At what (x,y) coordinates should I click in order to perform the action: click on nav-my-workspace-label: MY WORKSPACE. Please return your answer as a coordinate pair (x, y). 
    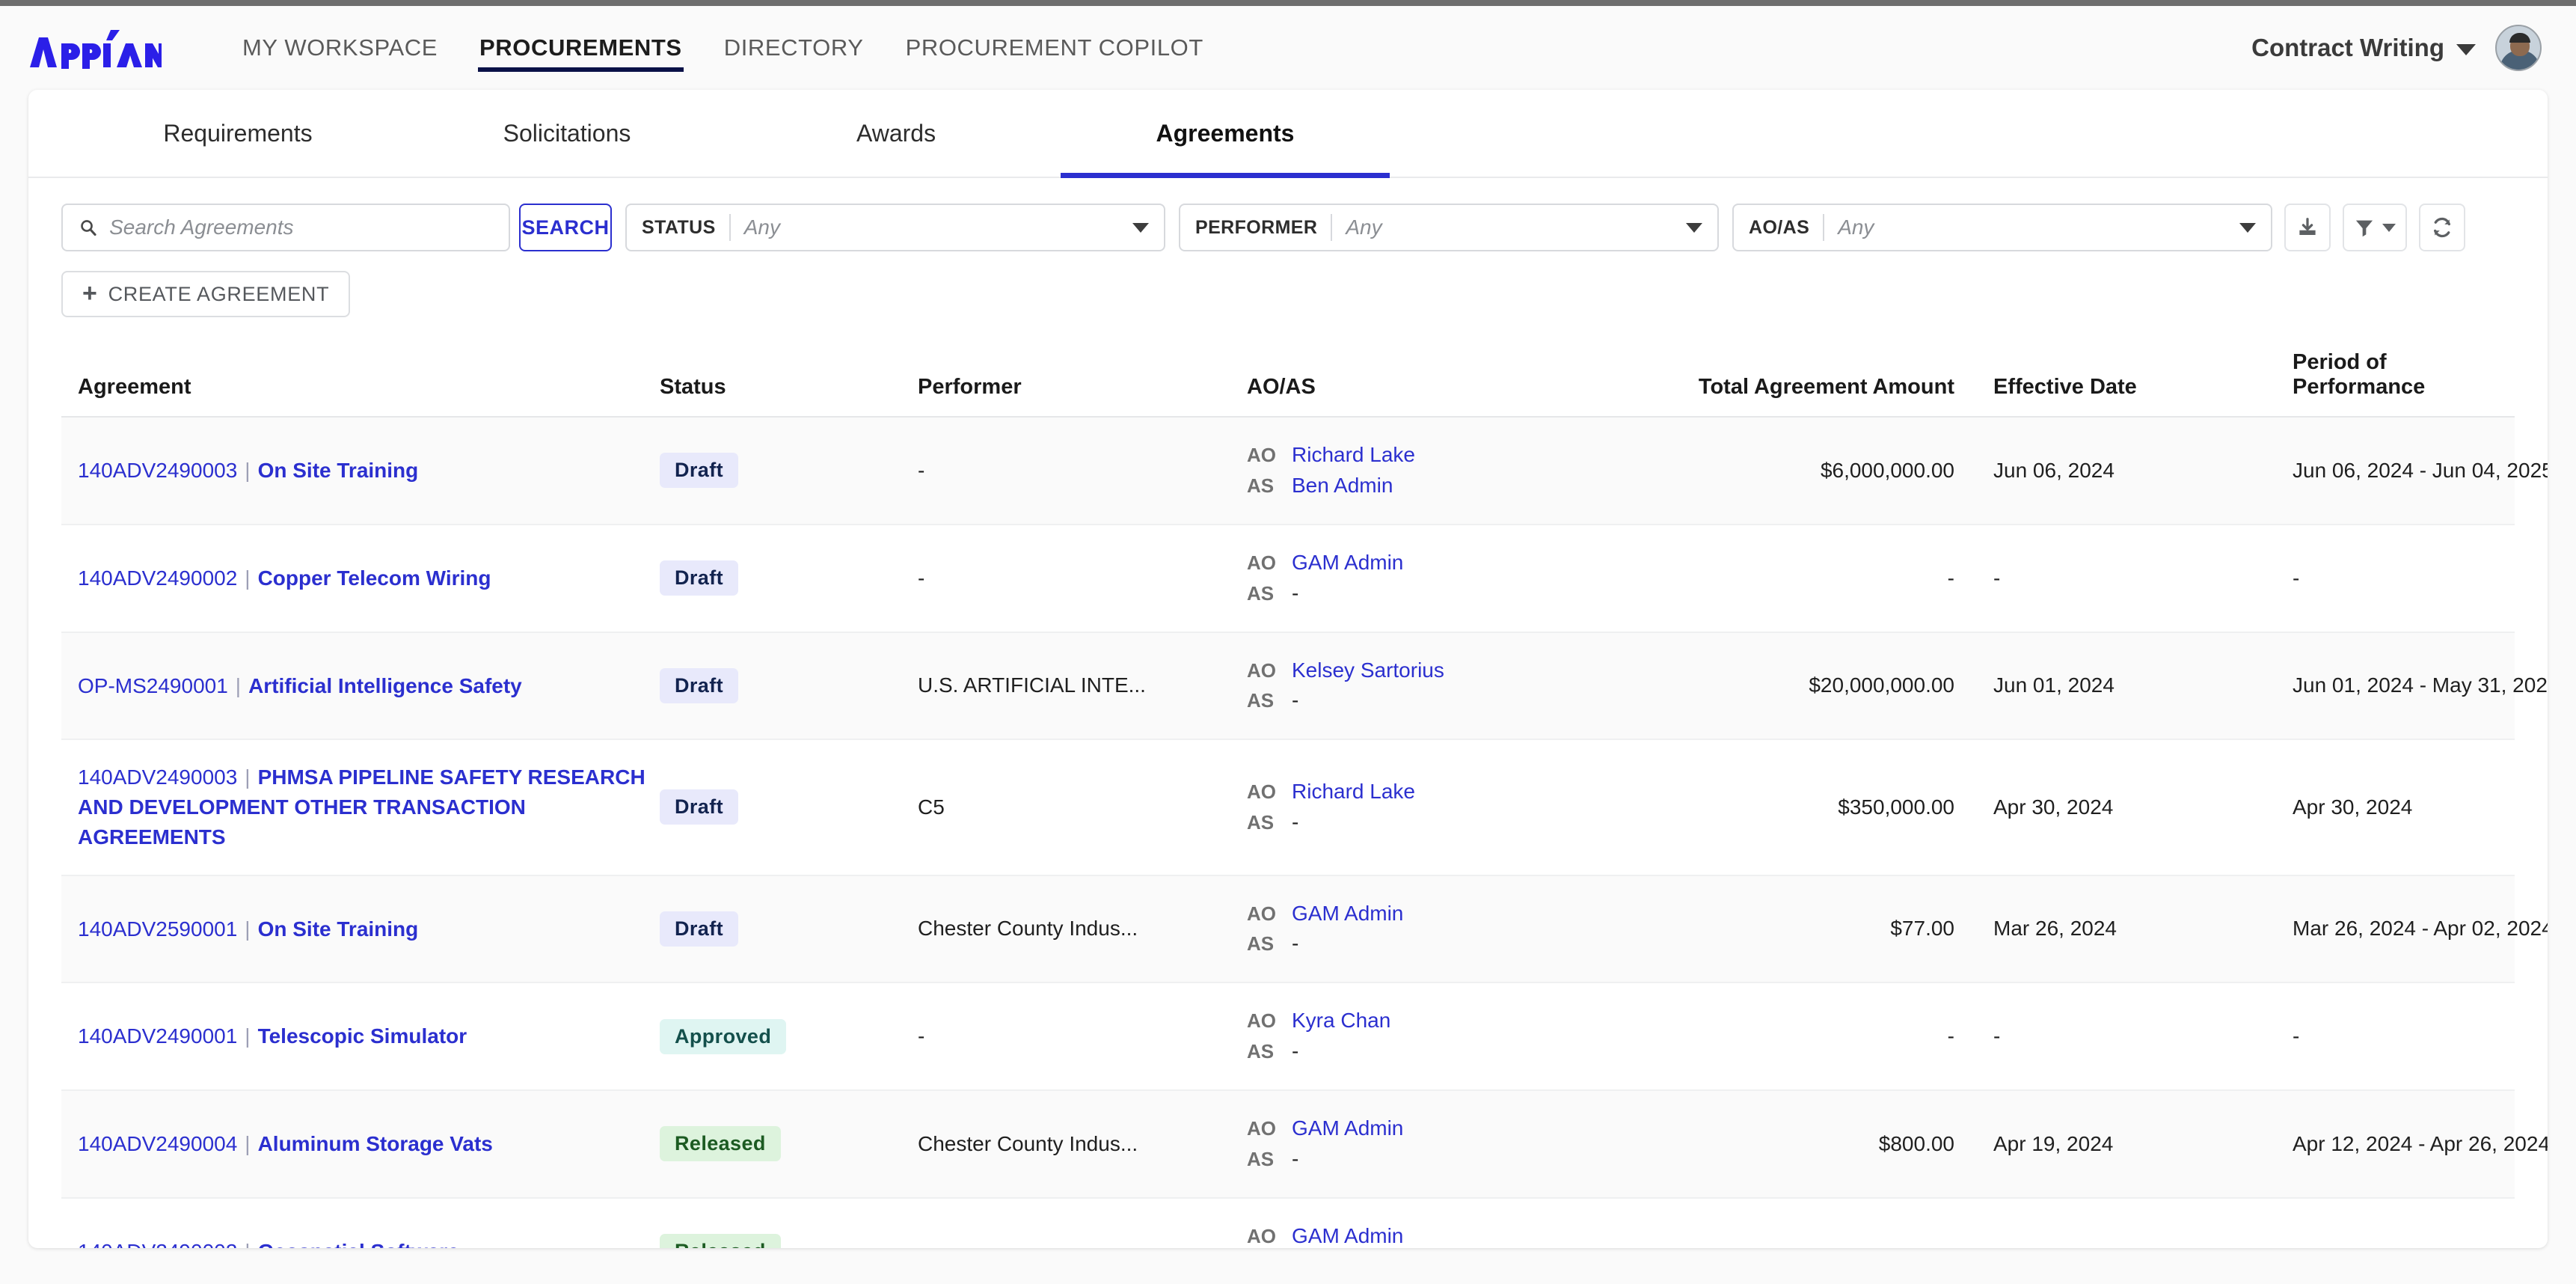
    Looking at the image, I should click on (340, 47).